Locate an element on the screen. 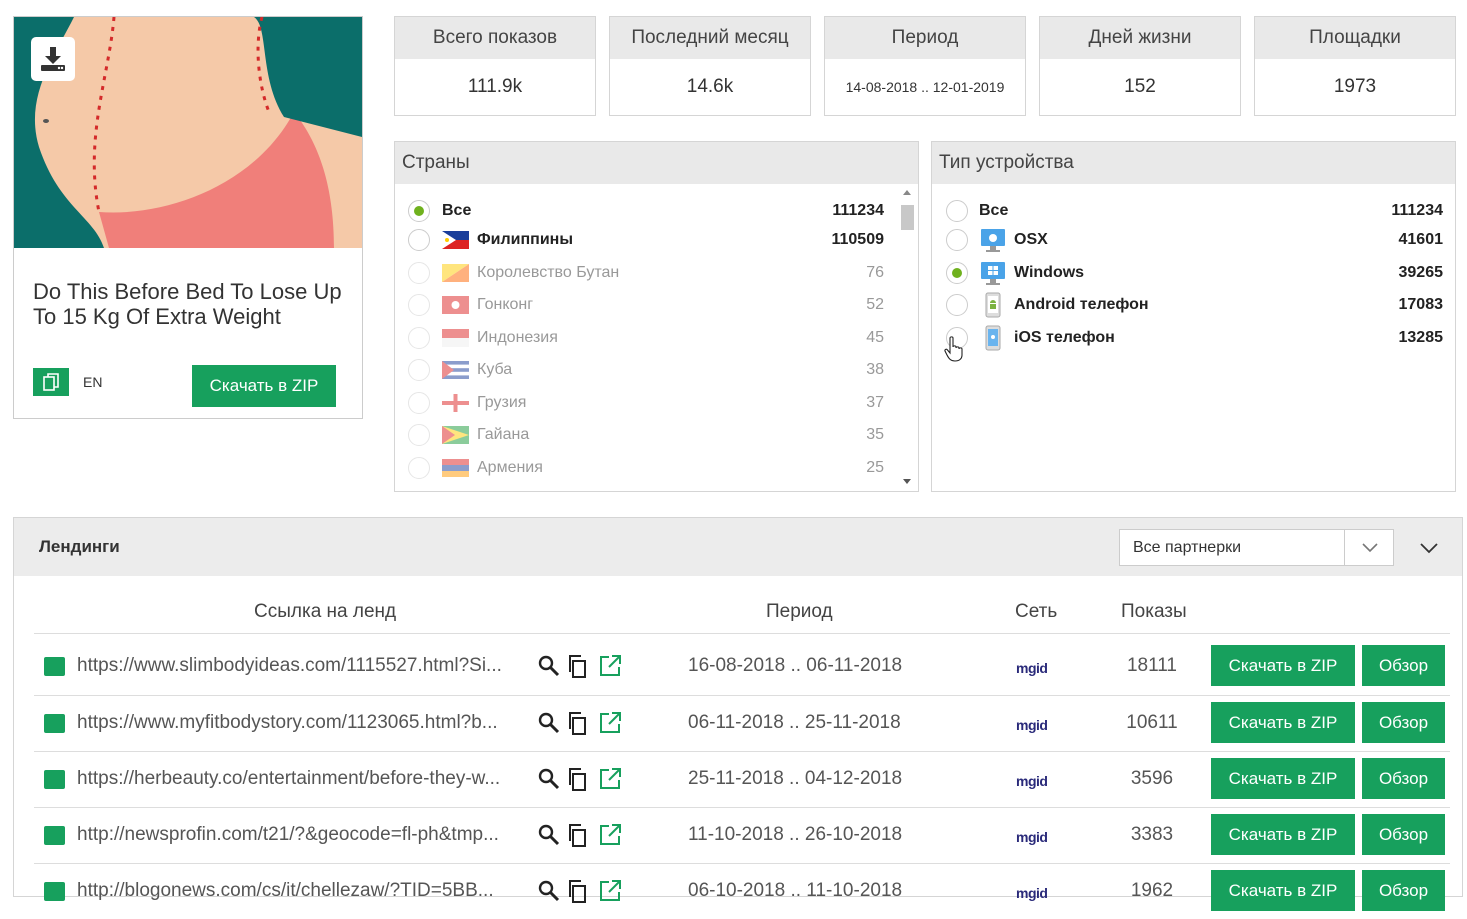 The width and height of the screenshot is (1467, 919). country-count: 45 is located at coordinates (875, 337).